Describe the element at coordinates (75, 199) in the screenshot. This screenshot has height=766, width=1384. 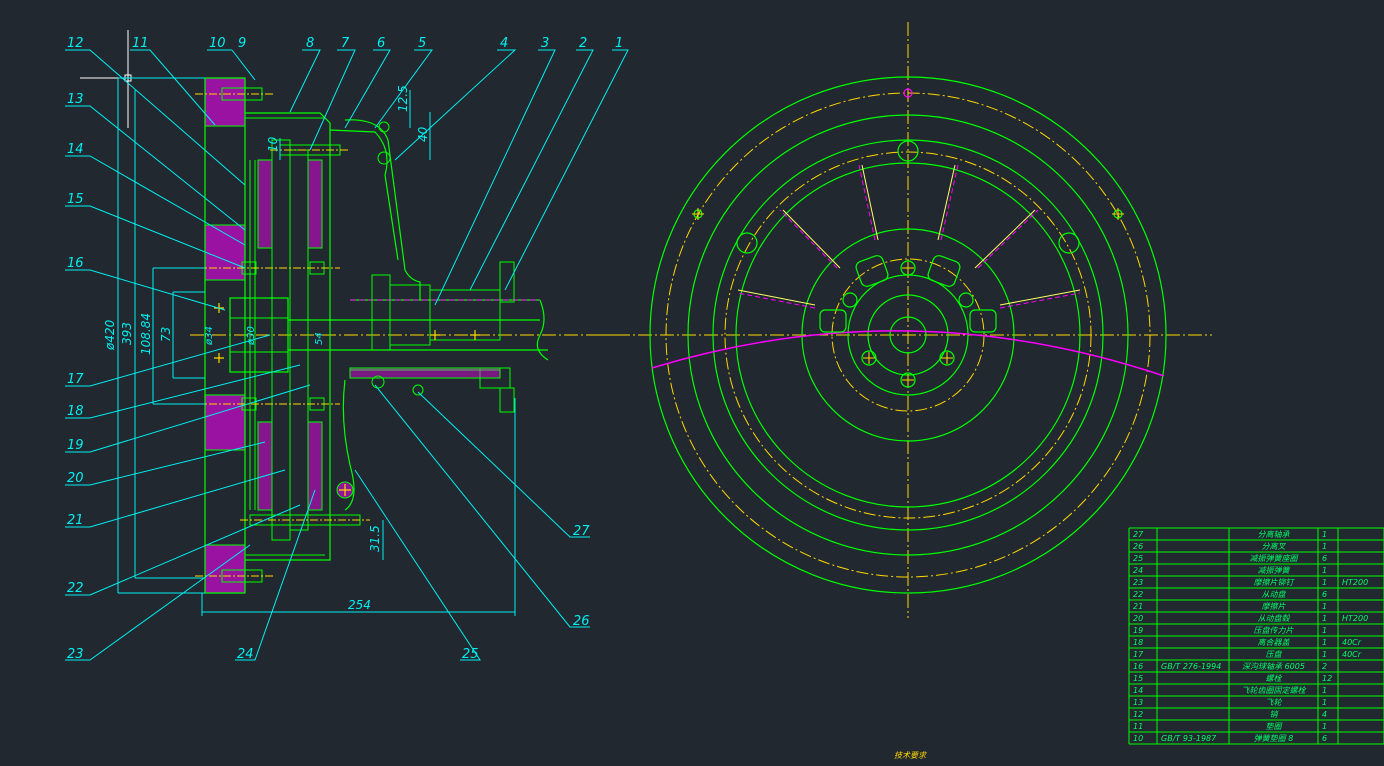
I see `label-15: 15` at that location.